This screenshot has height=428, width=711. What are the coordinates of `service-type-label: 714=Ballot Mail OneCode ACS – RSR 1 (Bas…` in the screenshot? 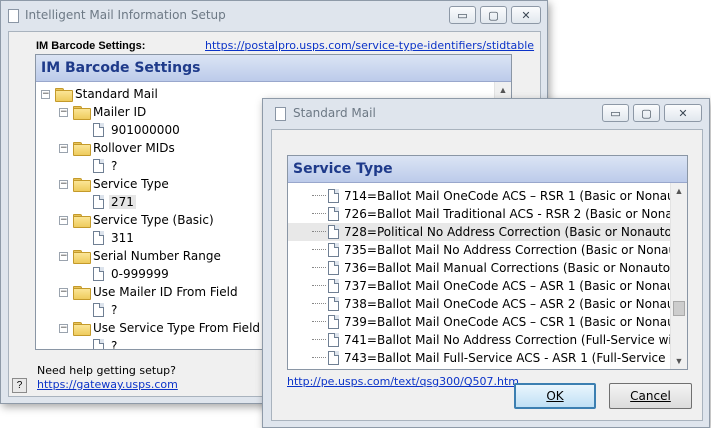 It's located at (511, 196).